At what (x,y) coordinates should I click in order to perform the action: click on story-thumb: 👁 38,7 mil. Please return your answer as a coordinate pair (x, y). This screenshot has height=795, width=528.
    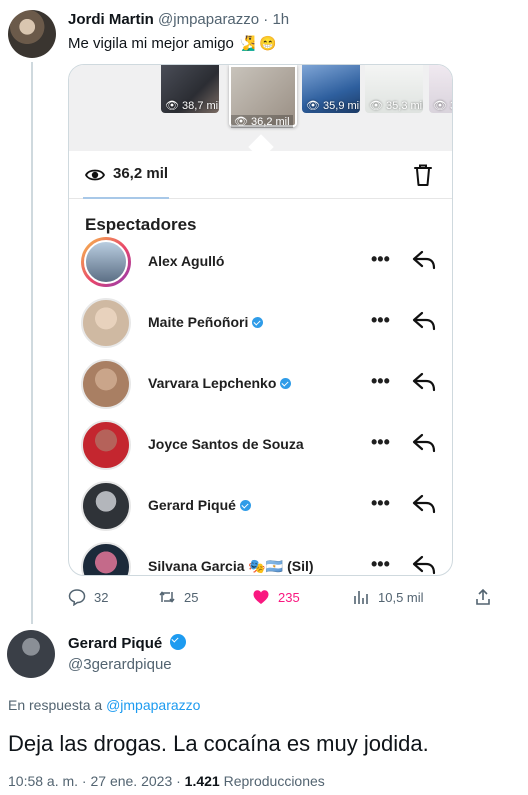
    Looking at the image, I should click on (190, 89).